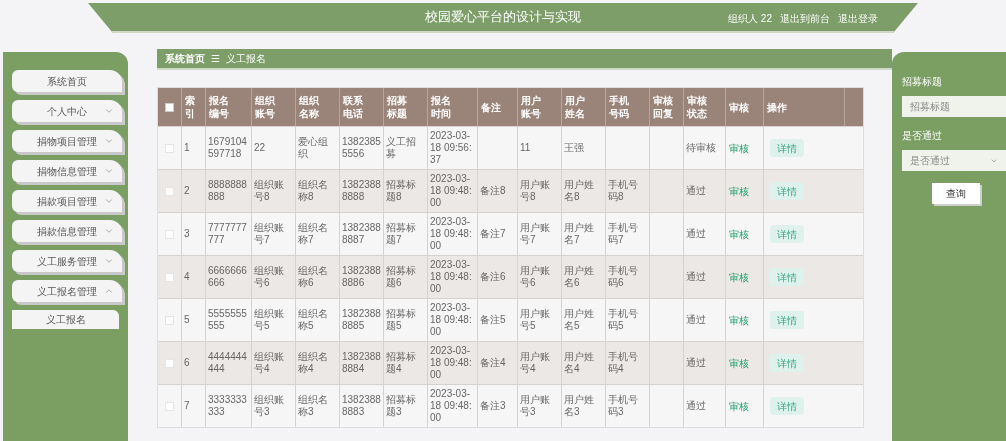 The width and height of the screenshot is (1006, 441). I want to click on sidebar-item: 捐款项目管理, so click(67, 201).